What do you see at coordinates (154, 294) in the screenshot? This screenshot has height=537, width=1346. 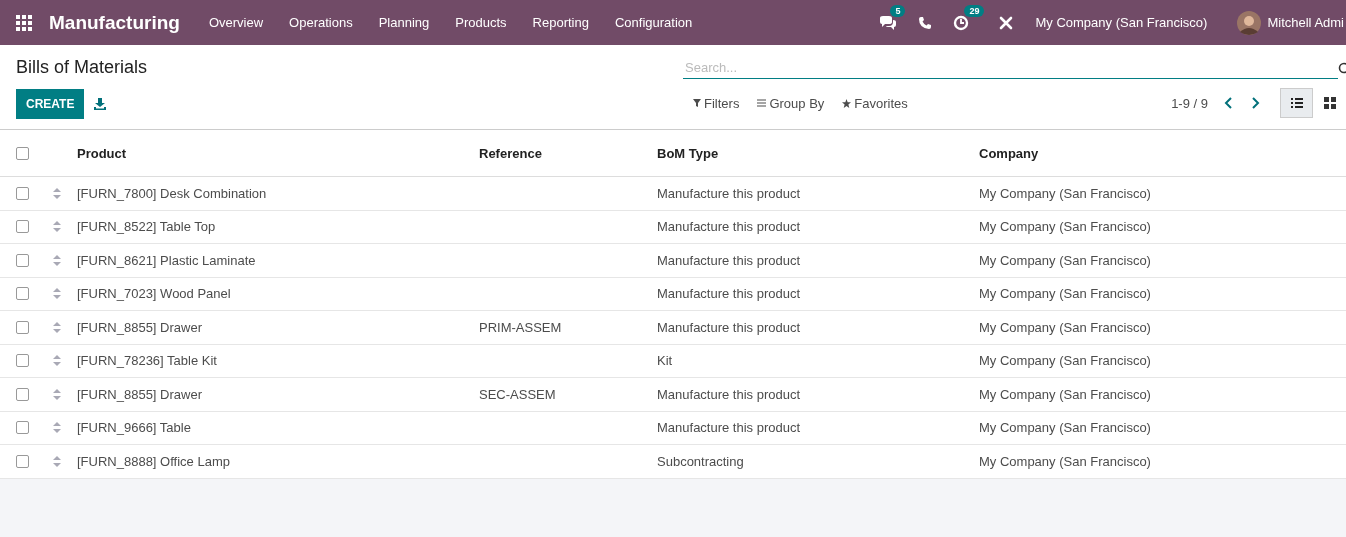 I see `table-cell: [FURN_7023] Wood Panel` at bounding box center [154, 294].